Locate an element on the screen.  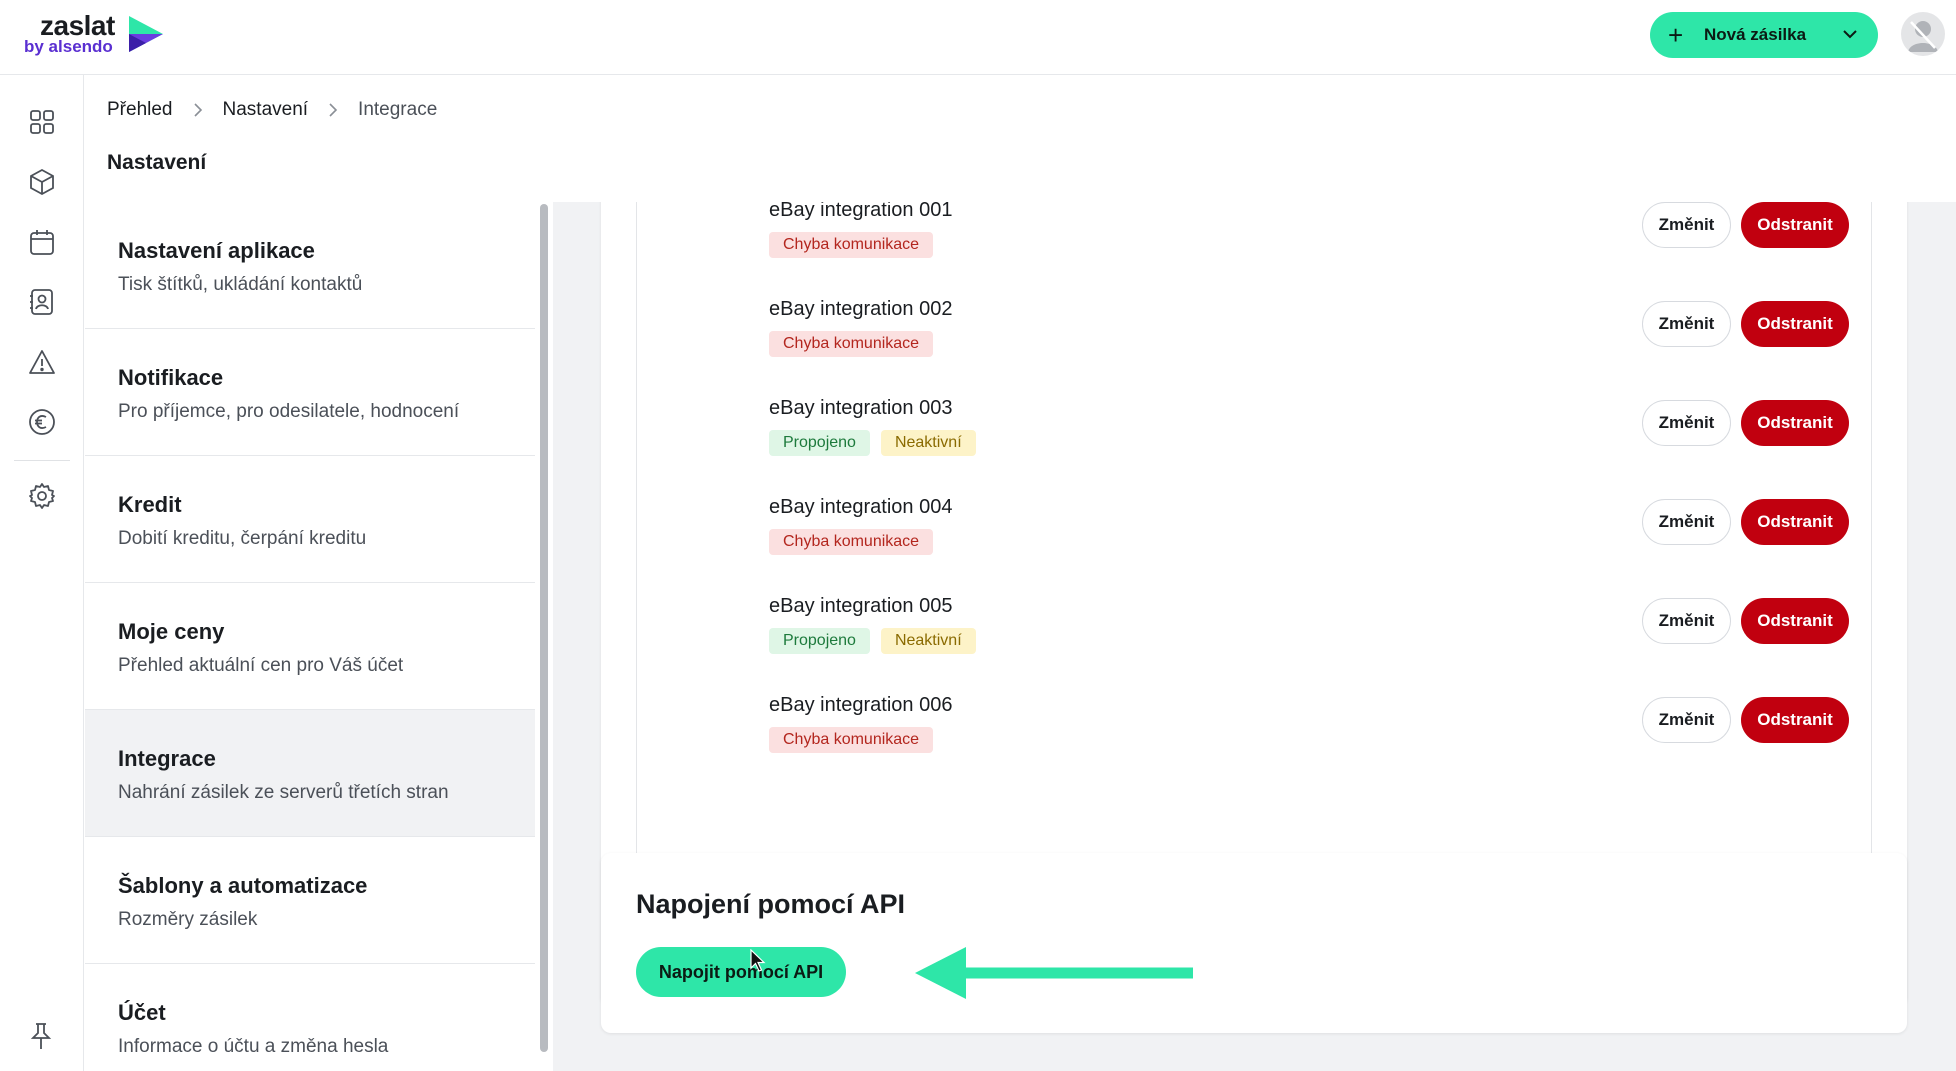
menu-item-subtitle: Tisk štítků, ukládání kontaktů is located at coordinates (240, 284).